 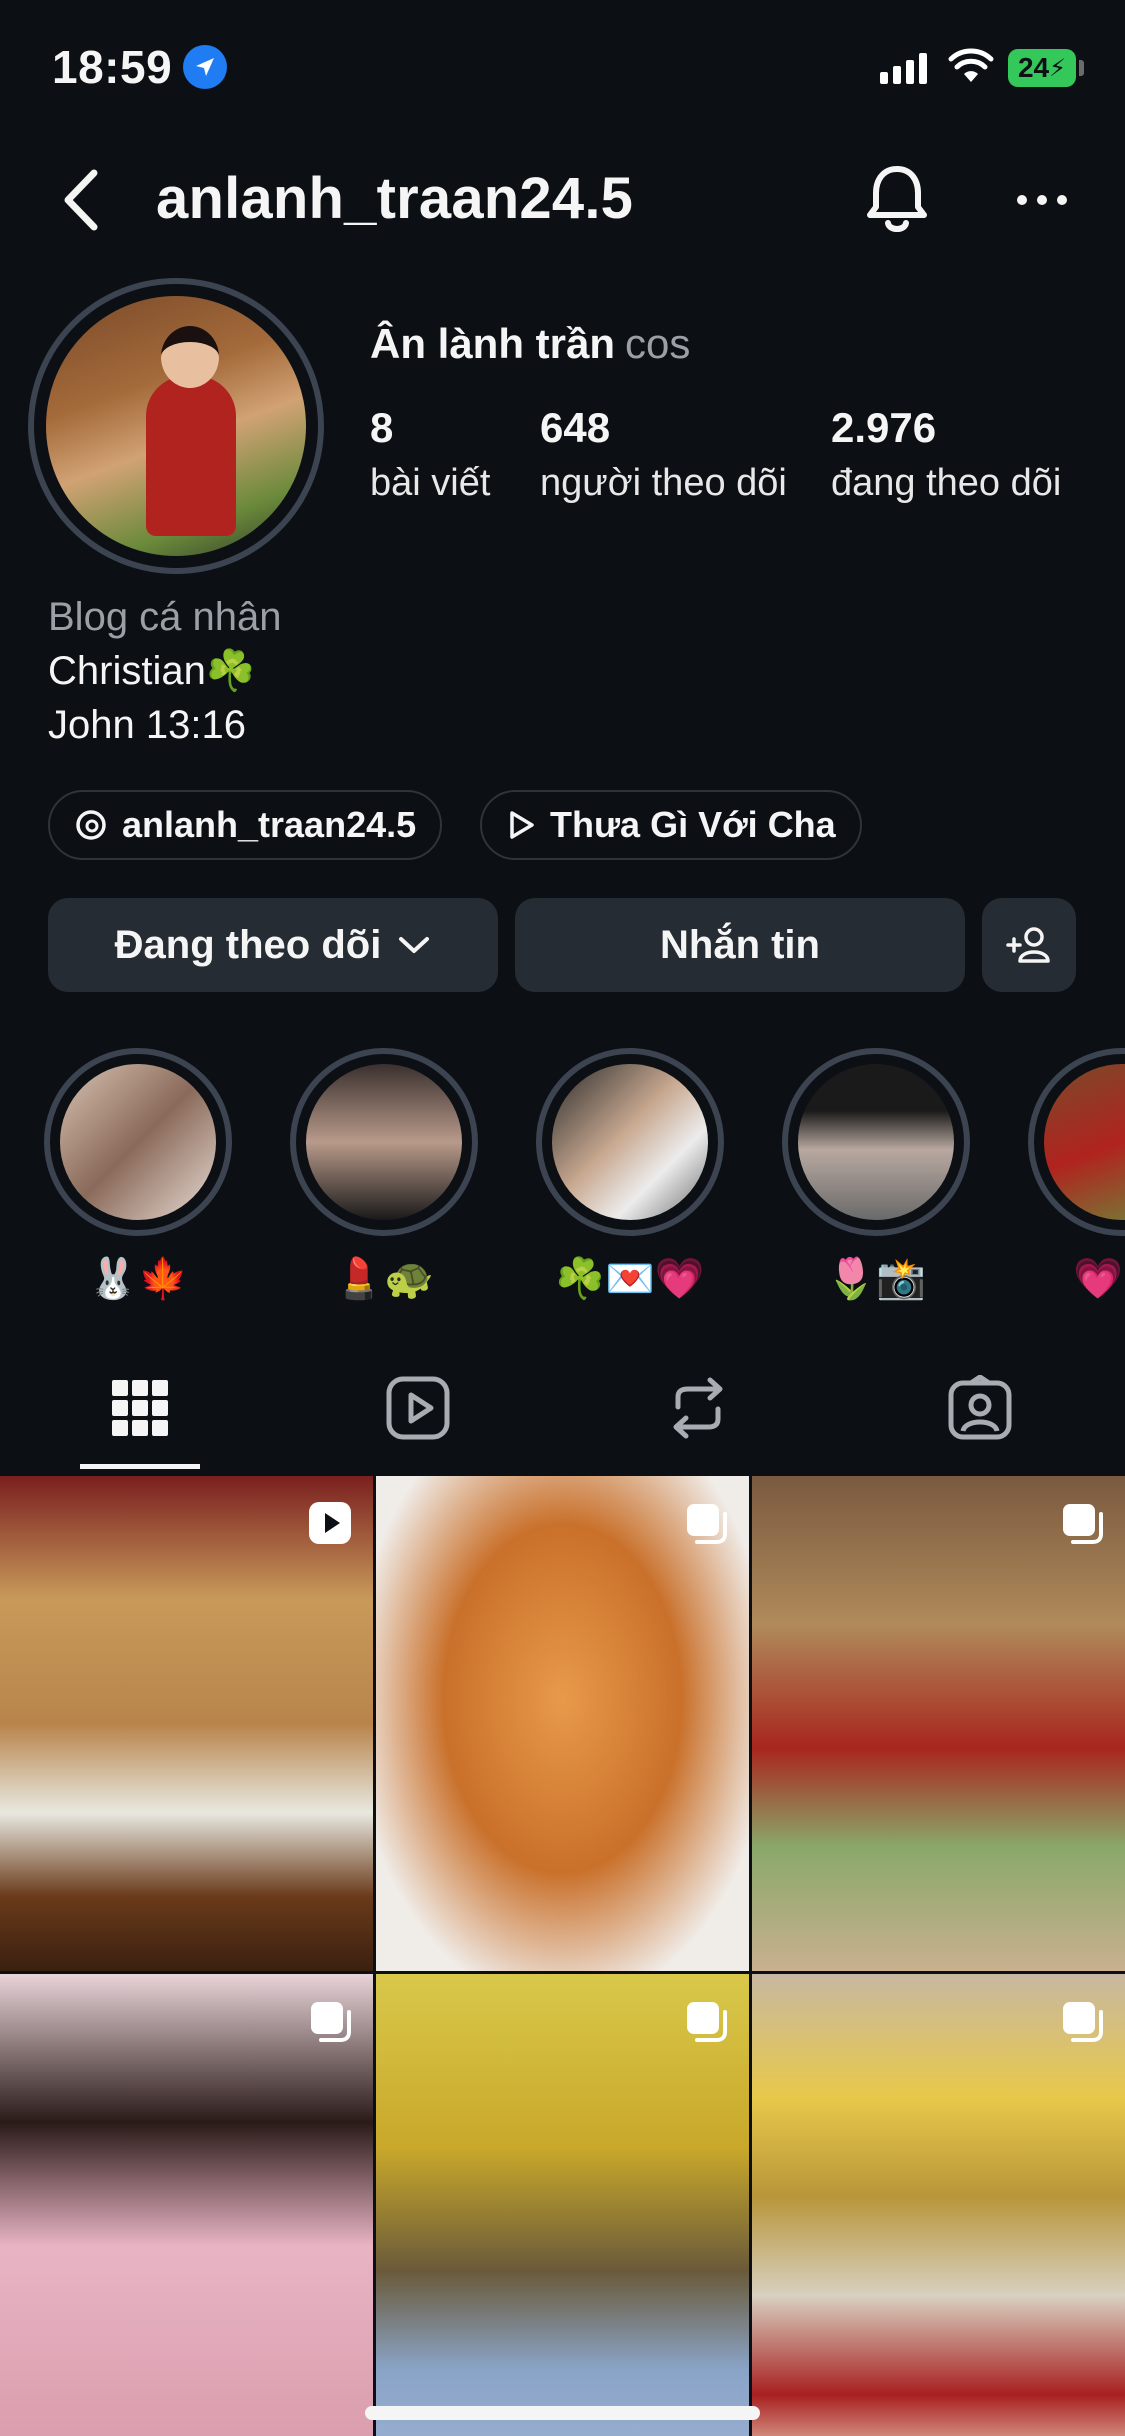 I want to click on stat-posts: 8 bài viết, so click(x=430, y=454).